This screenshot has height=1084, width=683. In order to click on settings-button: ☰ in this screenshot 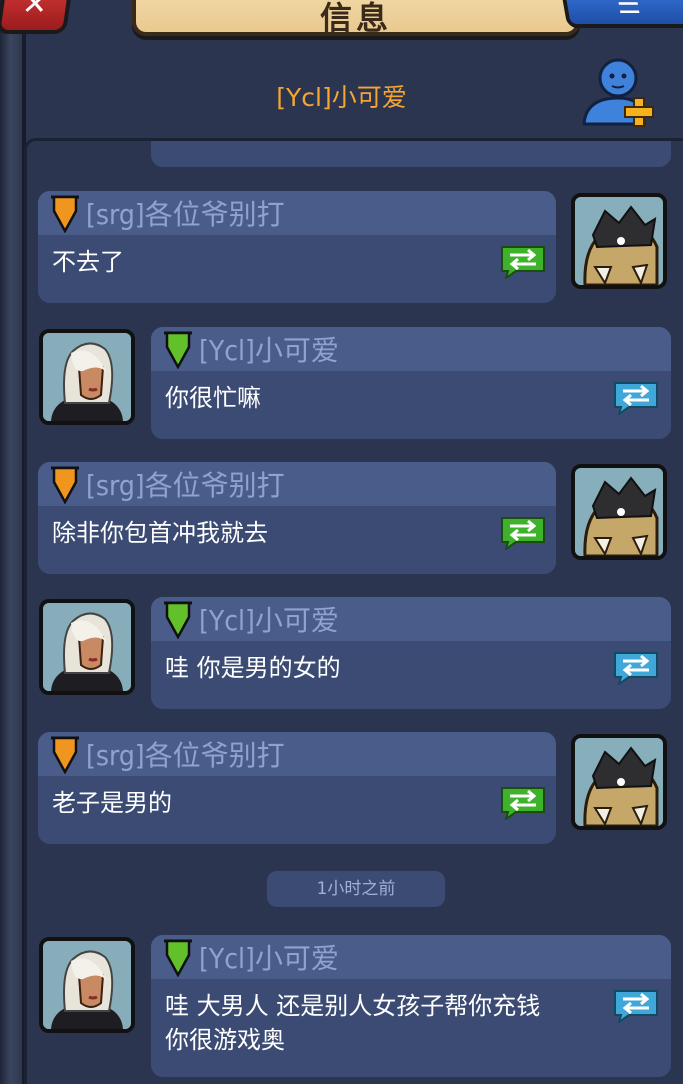, I will do `click(620, 14)`.